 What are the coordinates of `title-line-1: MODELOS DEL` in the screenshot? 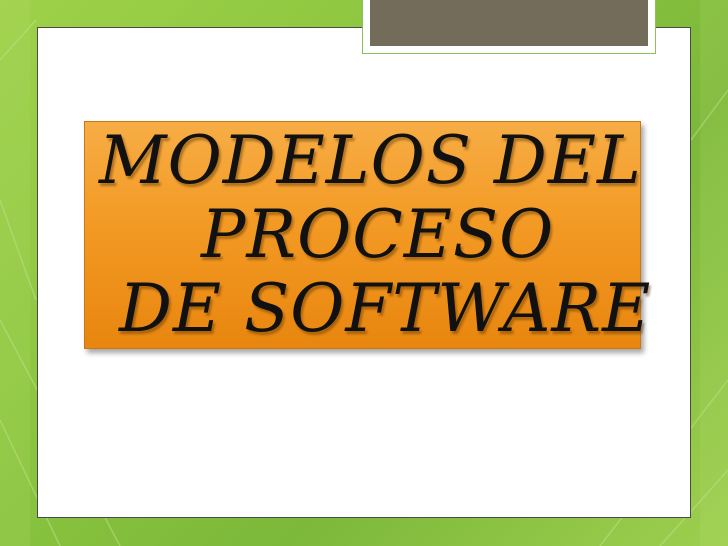 It's located at (370, 160).